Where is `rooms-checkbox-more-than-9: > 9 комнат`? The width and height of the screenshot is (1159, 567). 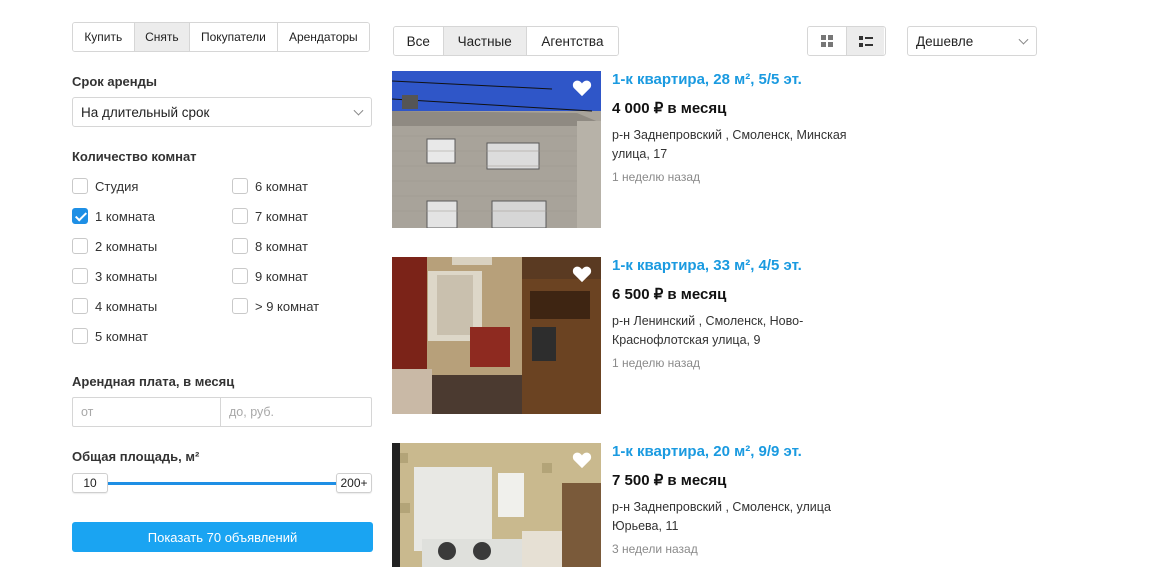 rooms-checkbox-more-than-9: > 9 комнат is located at coordinates (275, 306).